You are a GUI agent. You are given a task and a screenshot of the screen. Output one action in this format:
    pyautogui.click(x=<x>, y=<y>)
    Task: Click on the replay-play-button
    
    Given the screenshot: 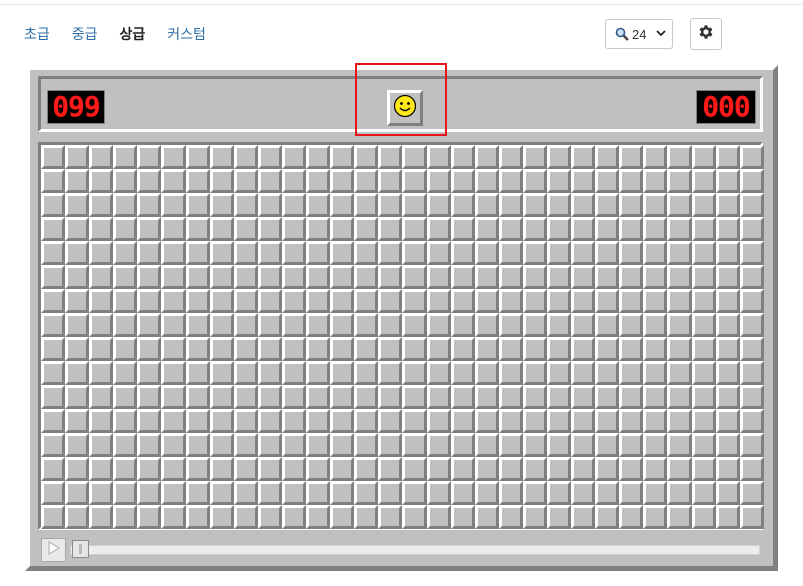 What is the action you would take?
    pyautogui.click(x=53, y=550)
    